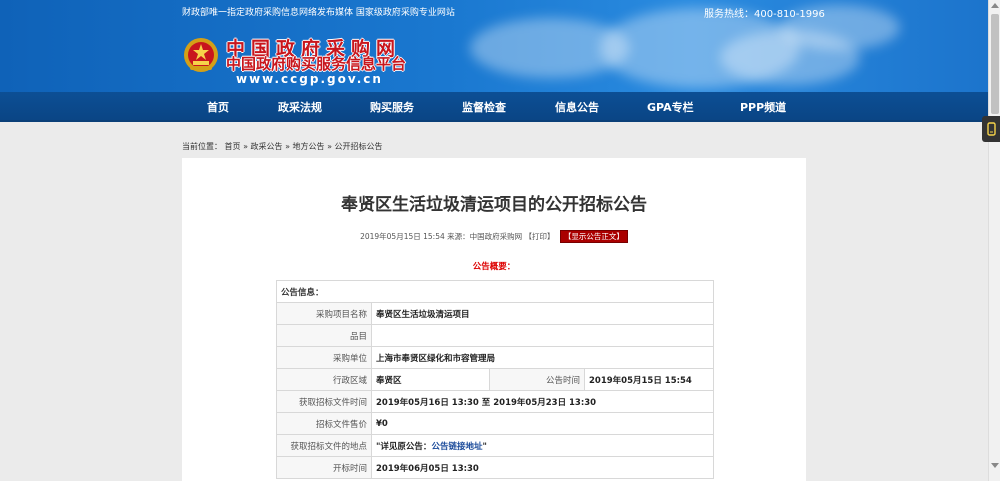 The image size is (1000, 481). I want to click on site-slogan: 财政部唯一指定政府采购信息网络发布媒体 国家级政府采购专业网站, so click(318, 13).